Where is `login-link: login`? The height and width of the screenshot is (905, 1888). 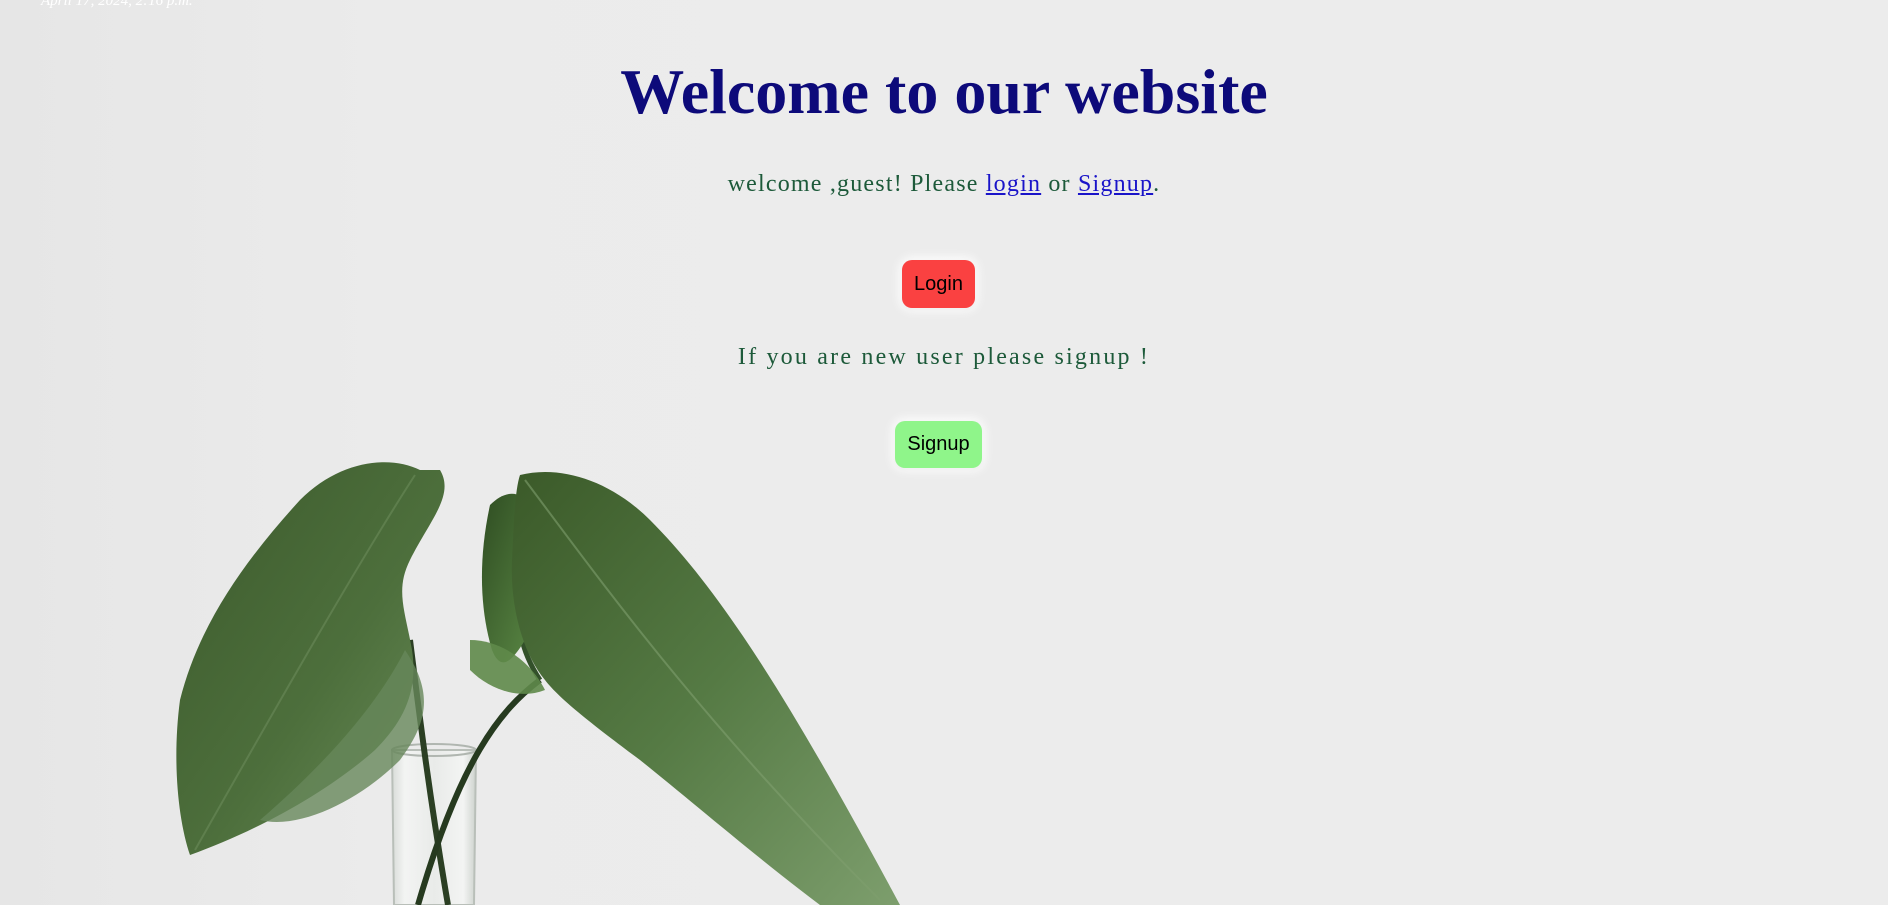
login-link: login is located at coordinates (1013, 184).